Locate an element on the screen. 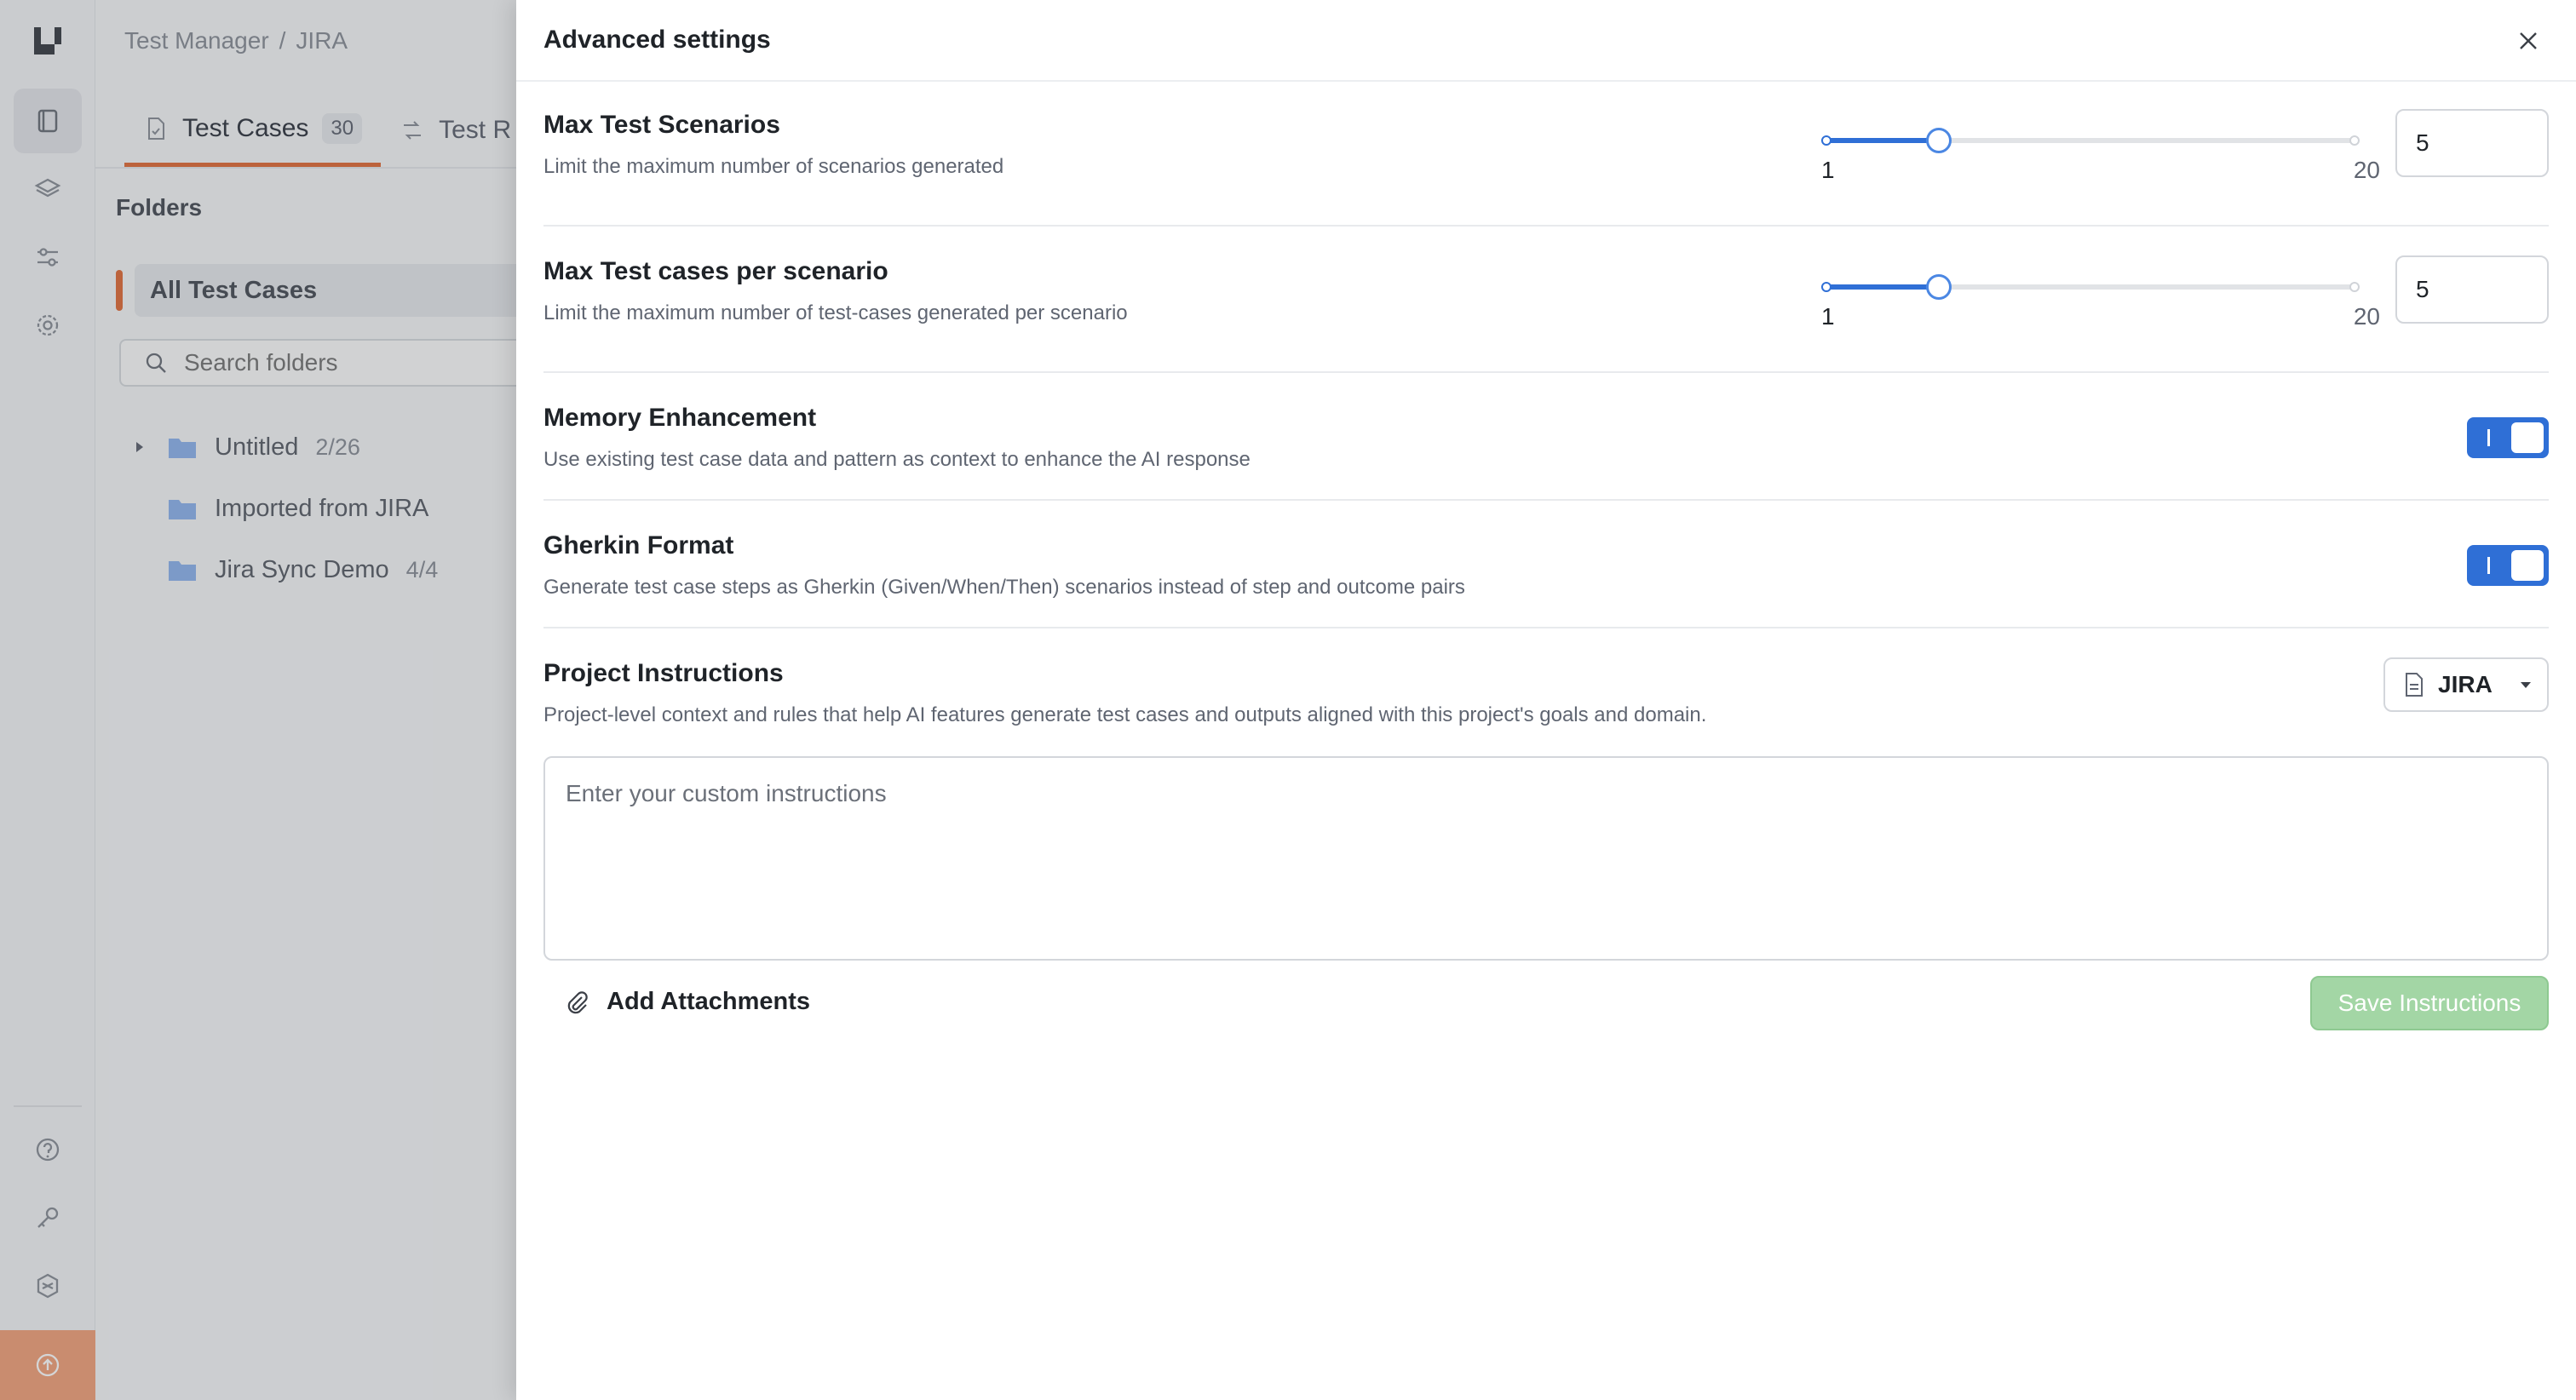 Image resolution: width=2576 pixels, height=1400 pixels. max-scenarios-slider: 1 20 is located at coordinates (2100, 148).